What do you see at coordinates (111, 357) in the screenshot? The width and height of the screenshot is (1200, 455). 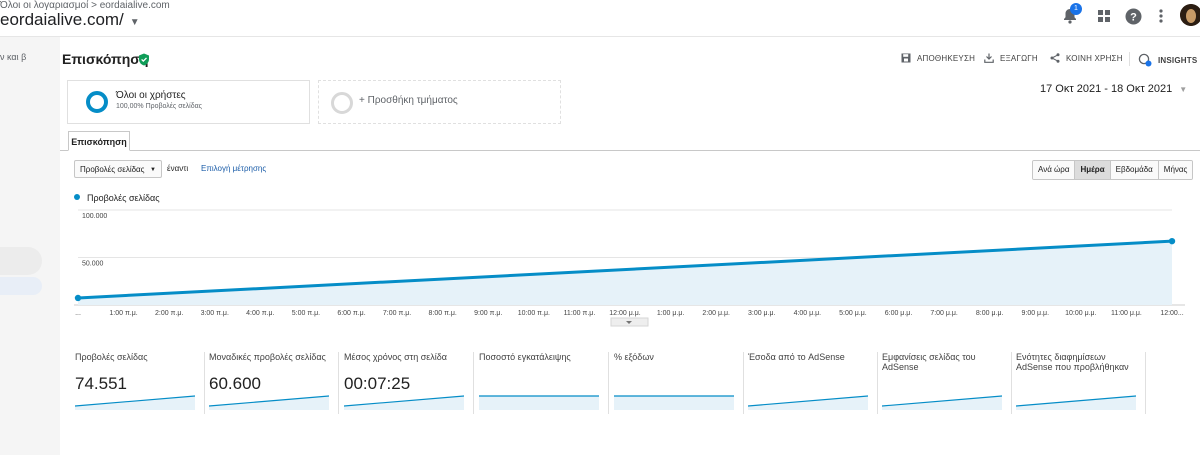 I see `metric-label: Προβολές σελίδας` at bounding box center [111, 357].